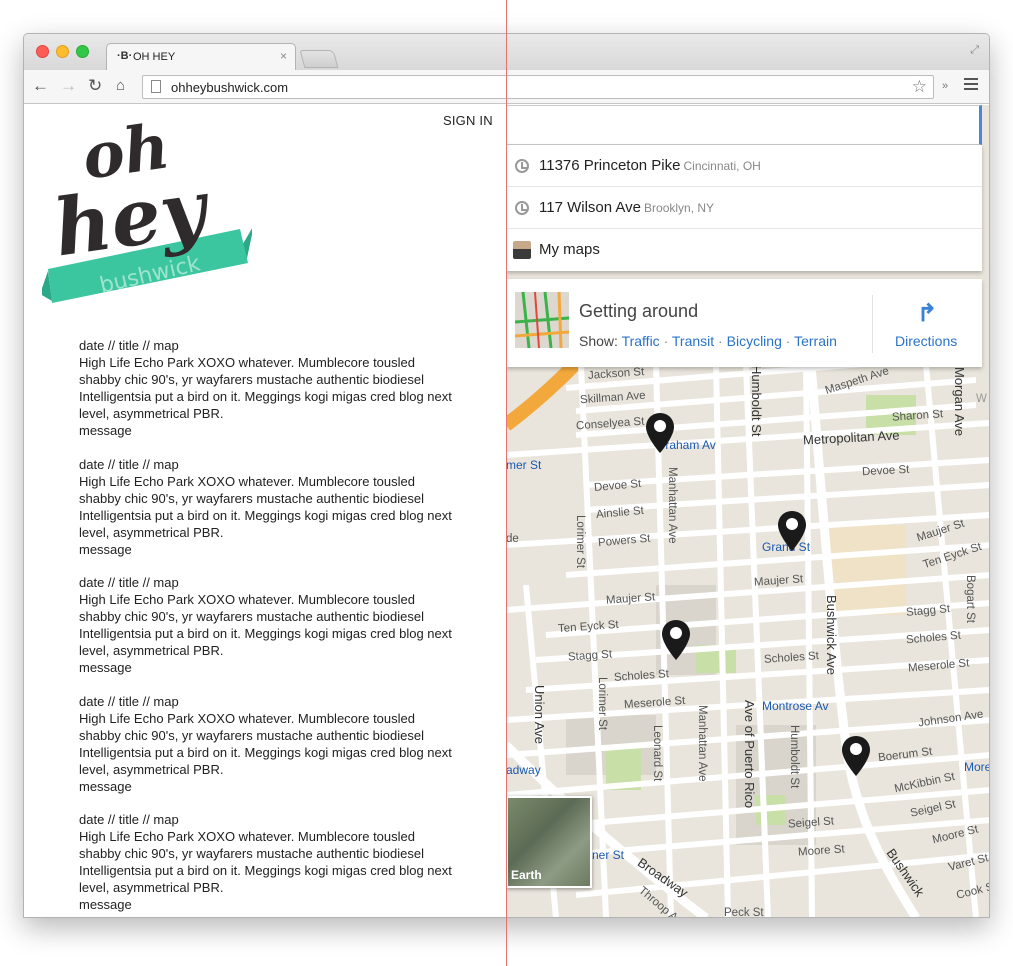 This screenshot has width=1013, height=966. I want to click on show-label: Show:, so click(598, 341).